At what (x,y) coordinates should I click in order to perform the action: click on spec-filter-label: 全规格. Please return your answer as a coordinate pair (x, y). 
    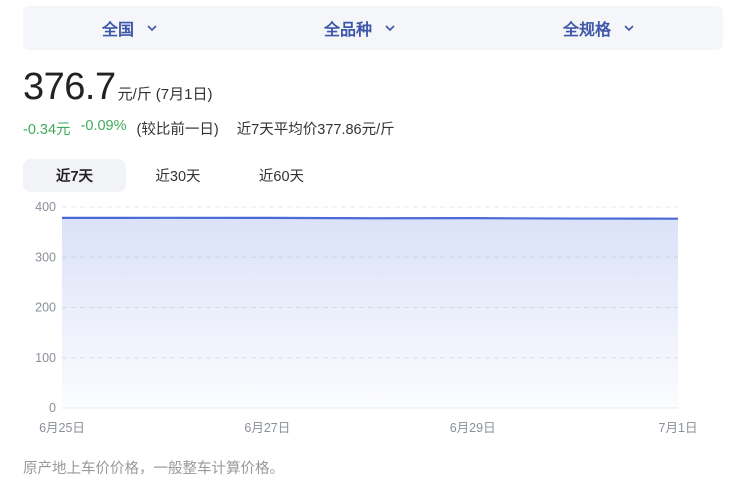
    Looking at the image, I should click on (587, 30).